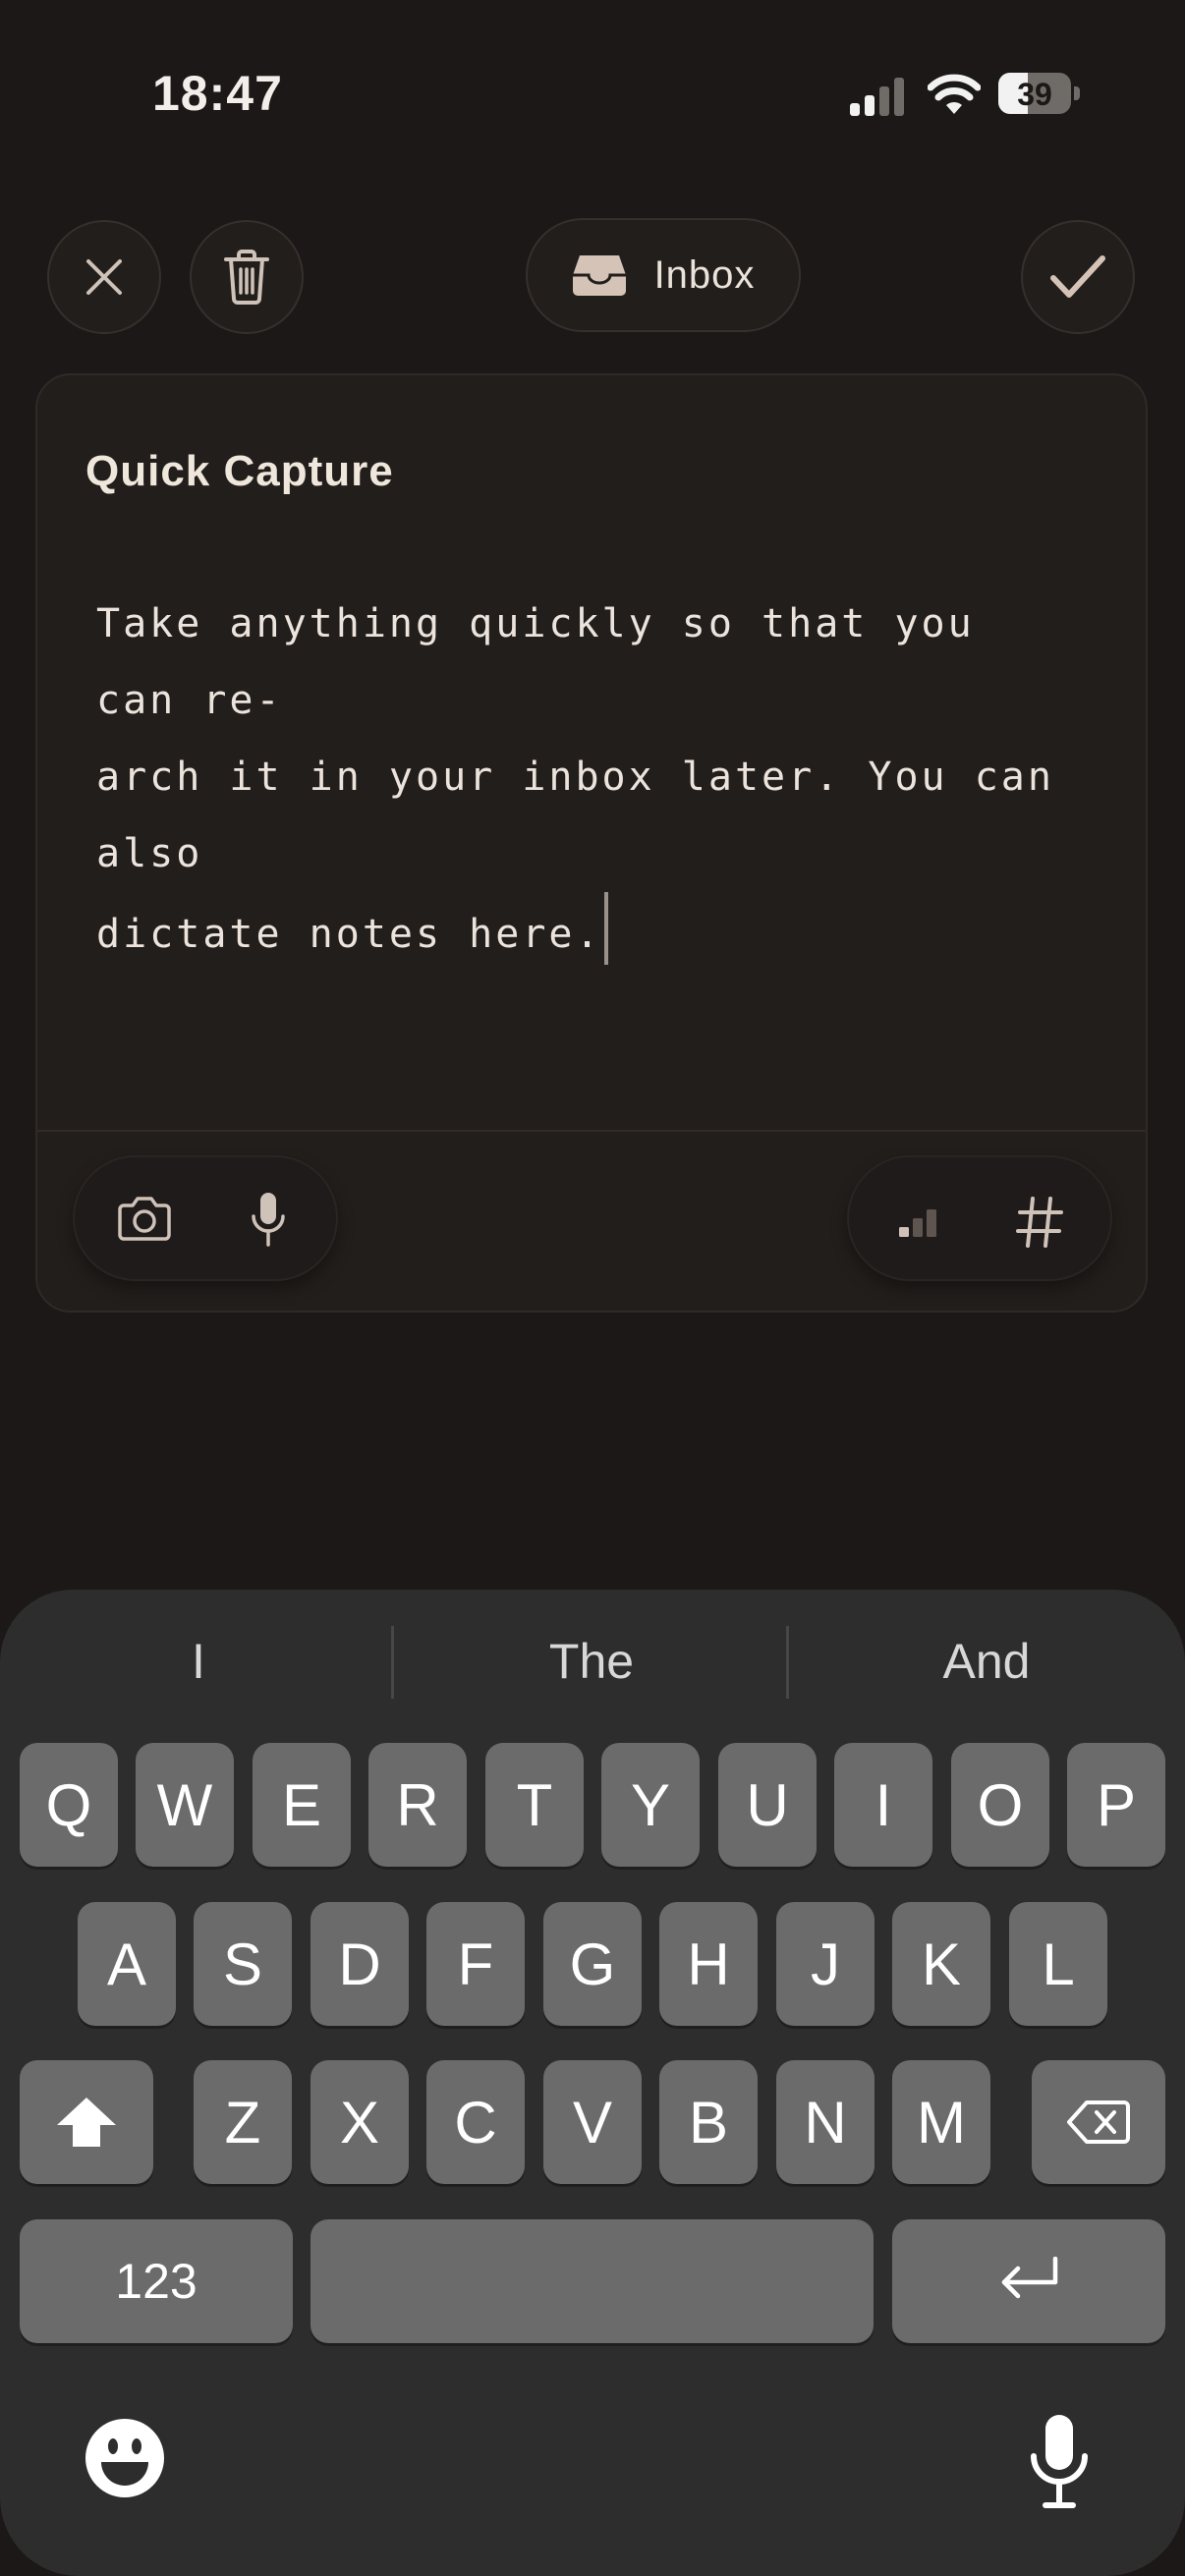 The width and height of the screenshot is (1185, 2576). What do you see at coordinates (1040, 1222) in the screenshot?
I see `hashtag-icon` at bounding box center [1040, 1222].